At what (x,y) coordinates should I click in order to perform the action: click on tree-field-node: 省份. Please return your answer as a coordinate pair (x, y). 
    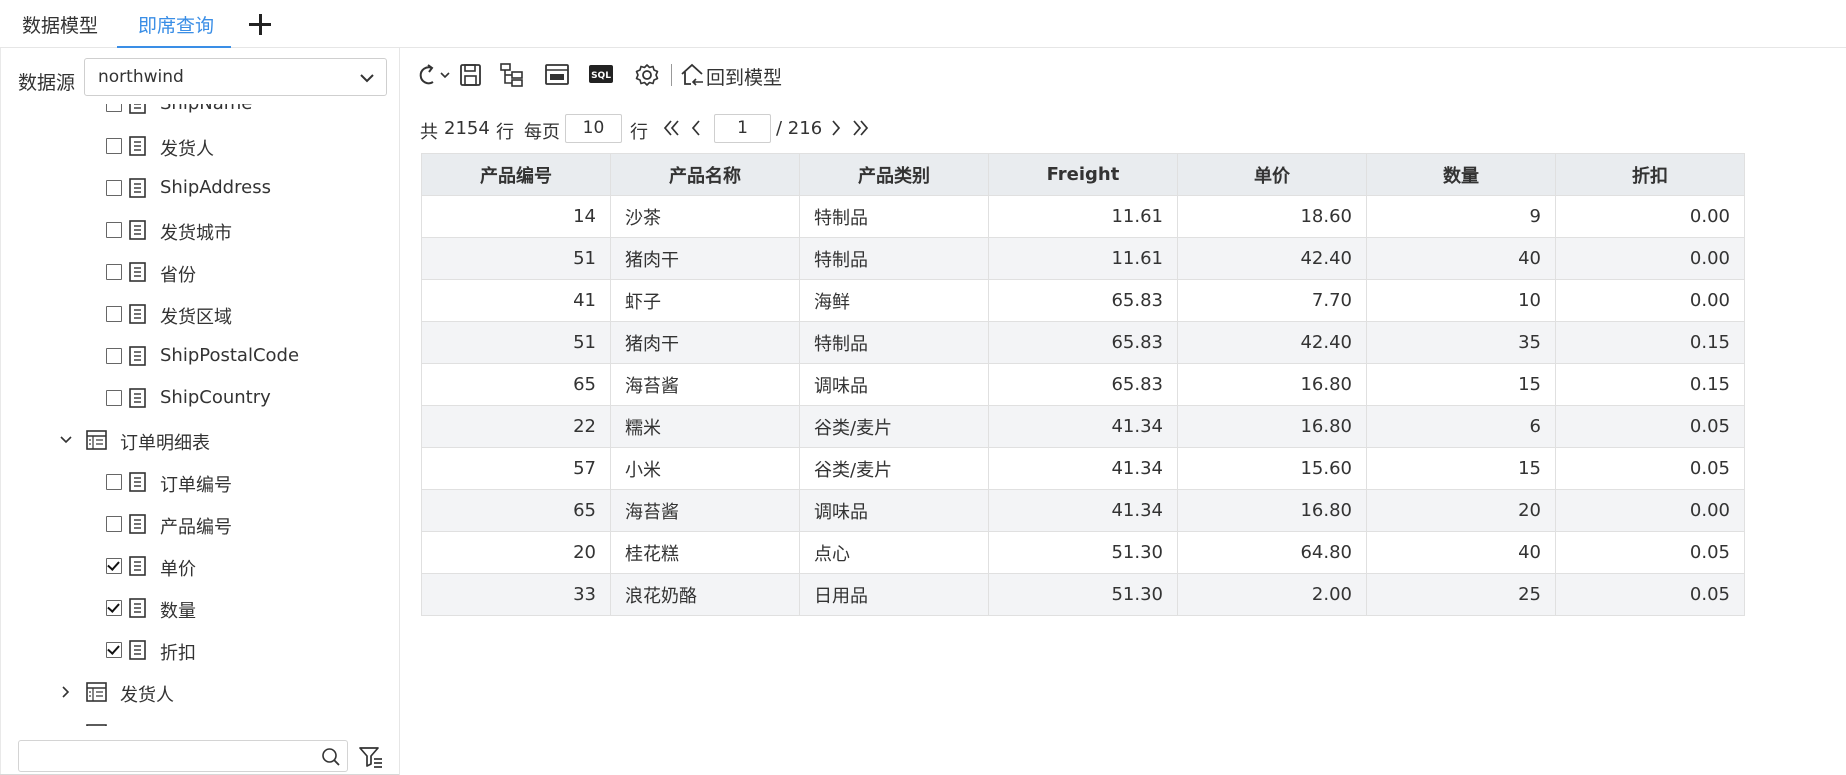
    Looking at the image, I should click on (199, 272).